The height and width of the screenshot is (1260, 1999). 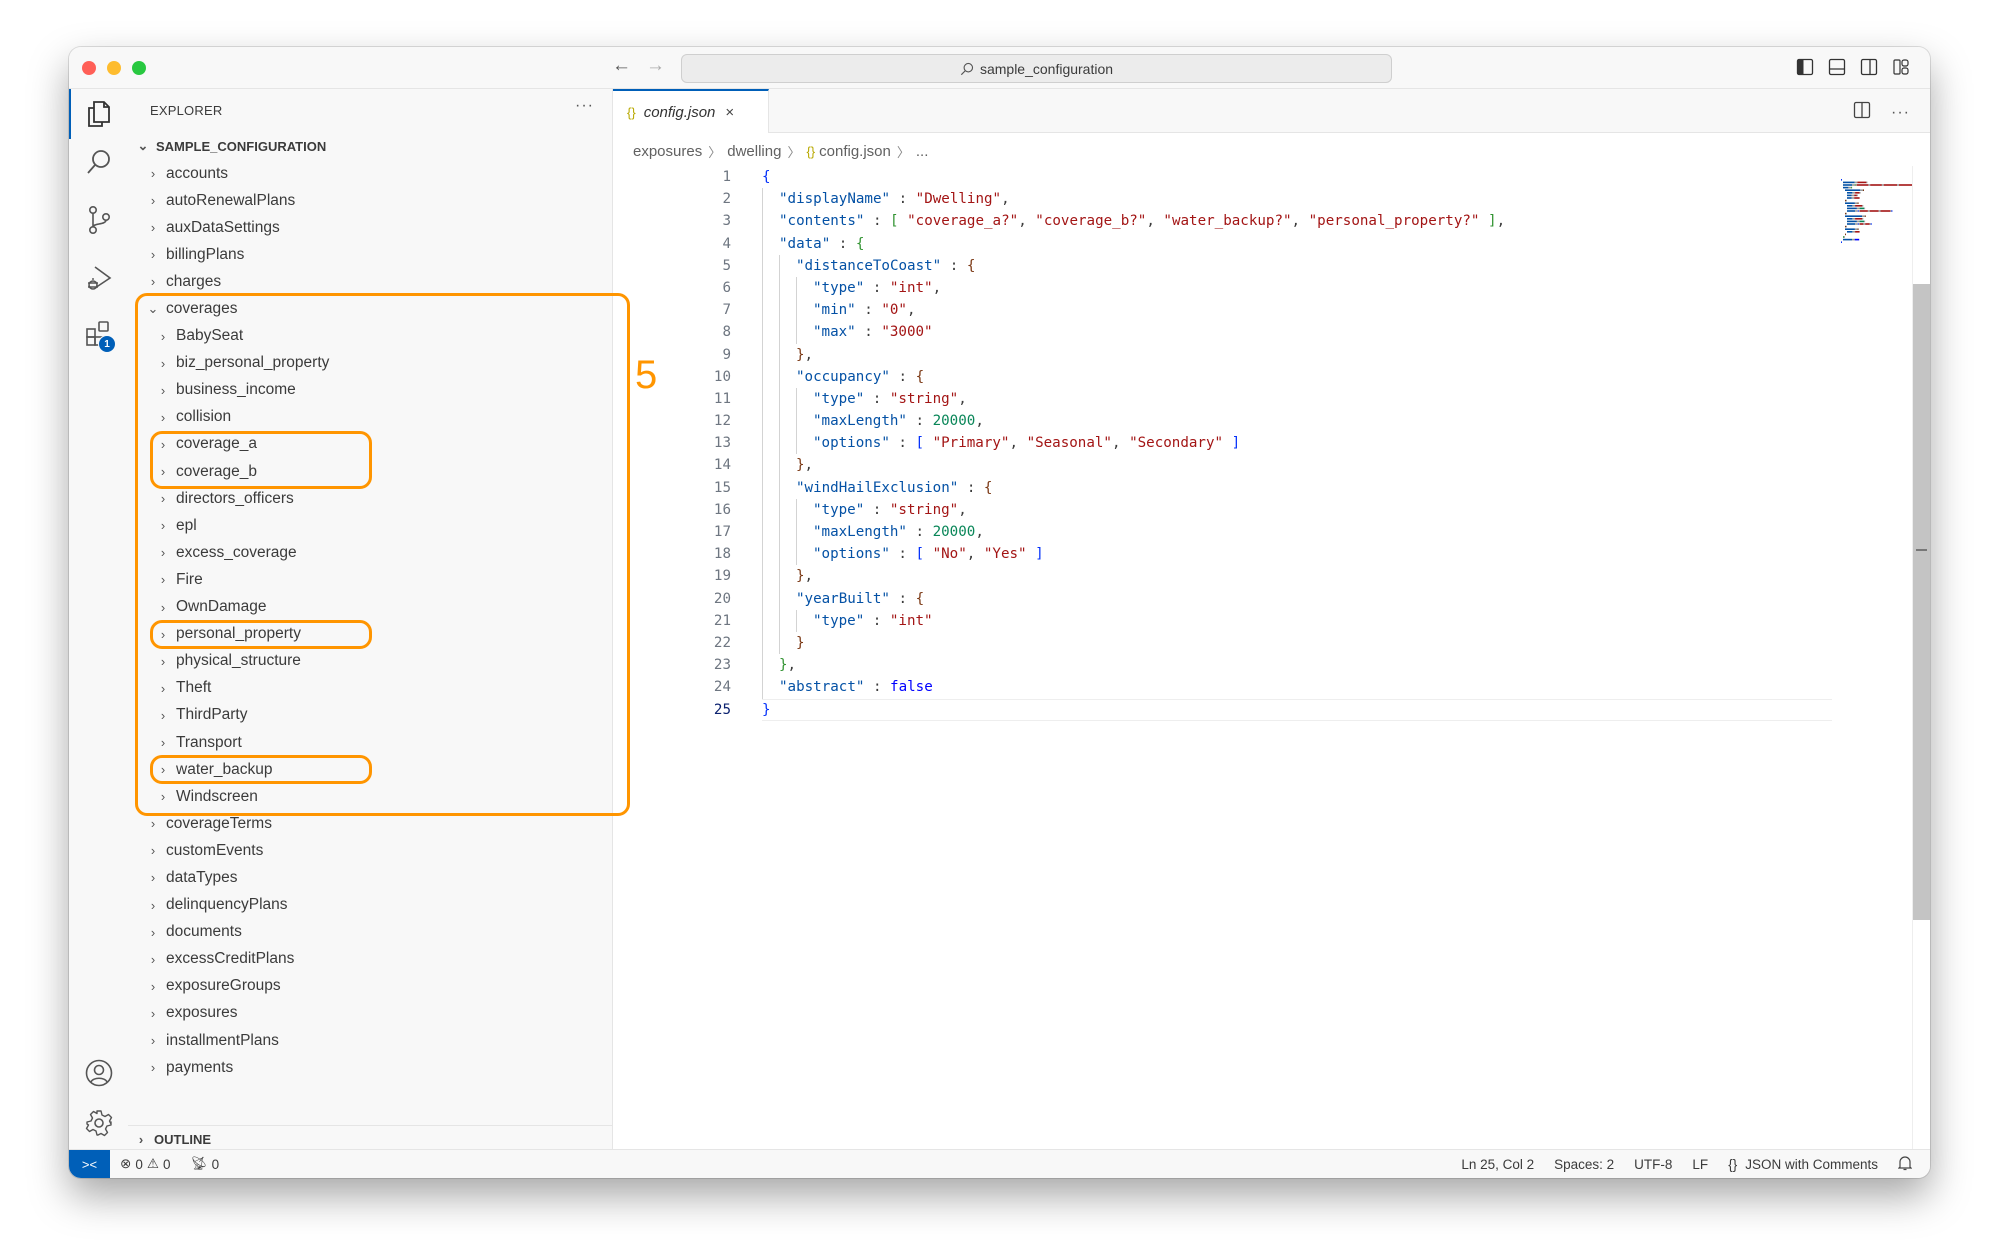 What do you see at coordinates (98, 114) in the screenshot?
I see `activity-explorer` at bounding box center [98, 114].